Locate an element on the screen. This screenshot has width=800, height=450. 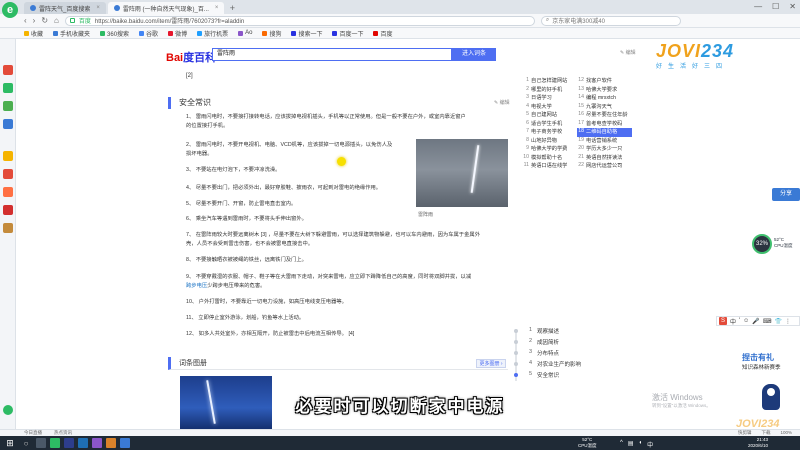
search-placeholder: 京东家电满300减40 is located at coordinates (578, 22).